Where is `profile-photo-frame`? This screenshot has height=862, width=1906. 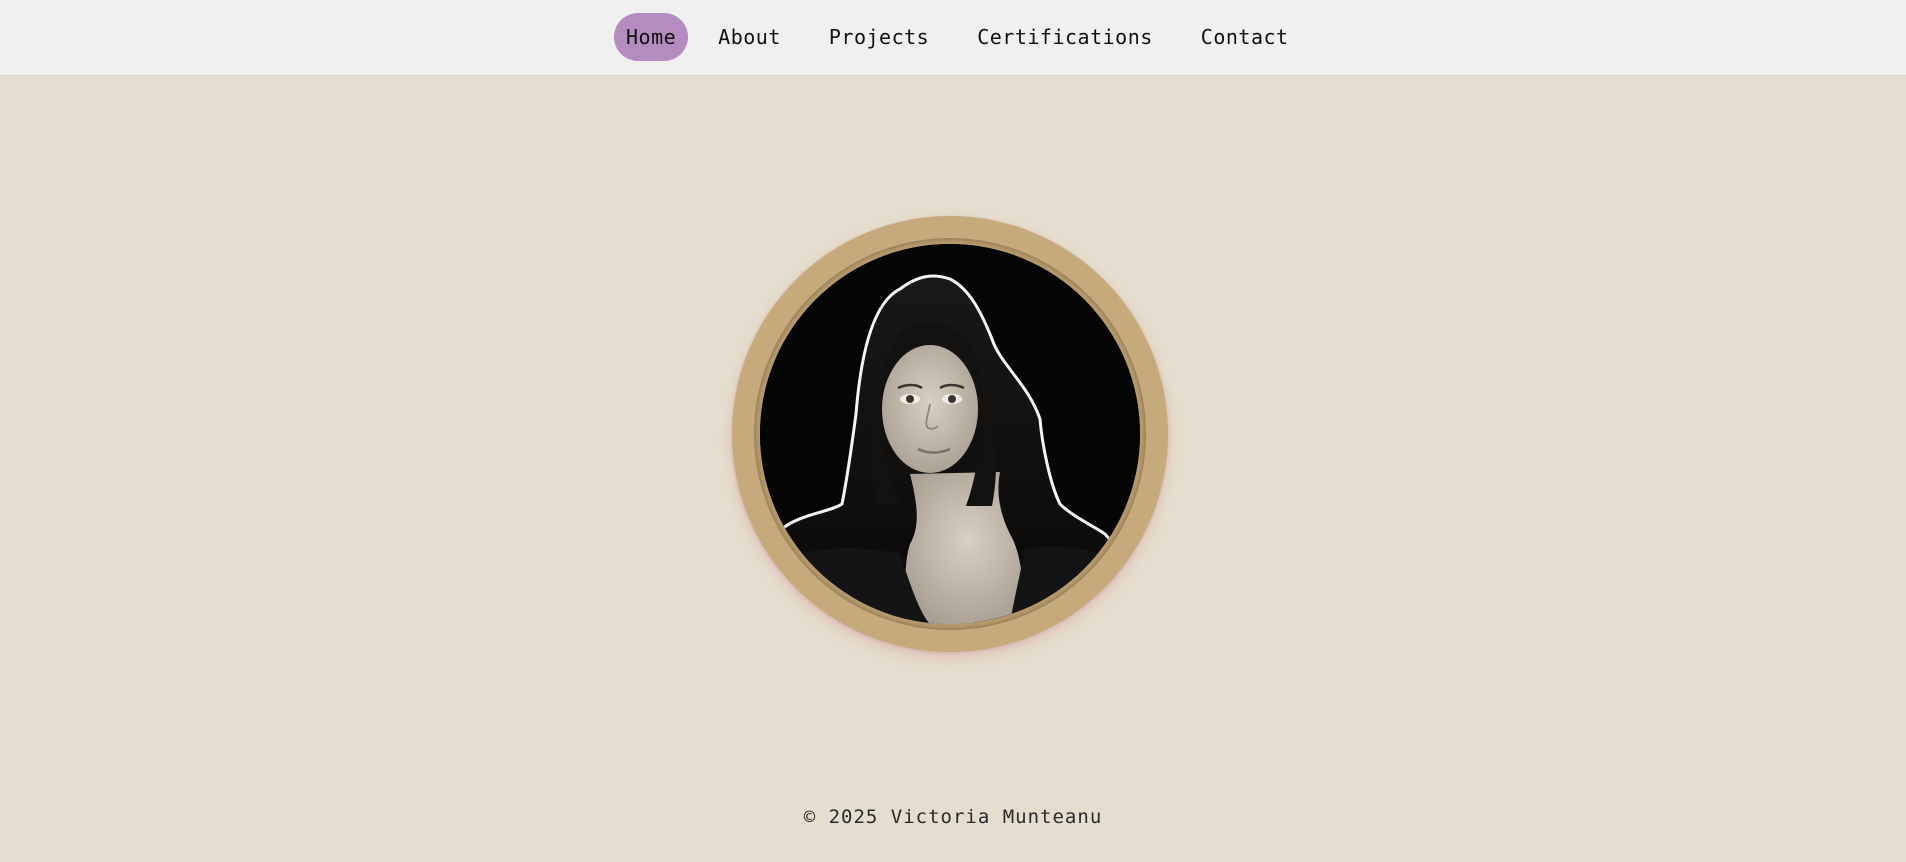 profile-photo-frame is located at coordinates (950, 434).